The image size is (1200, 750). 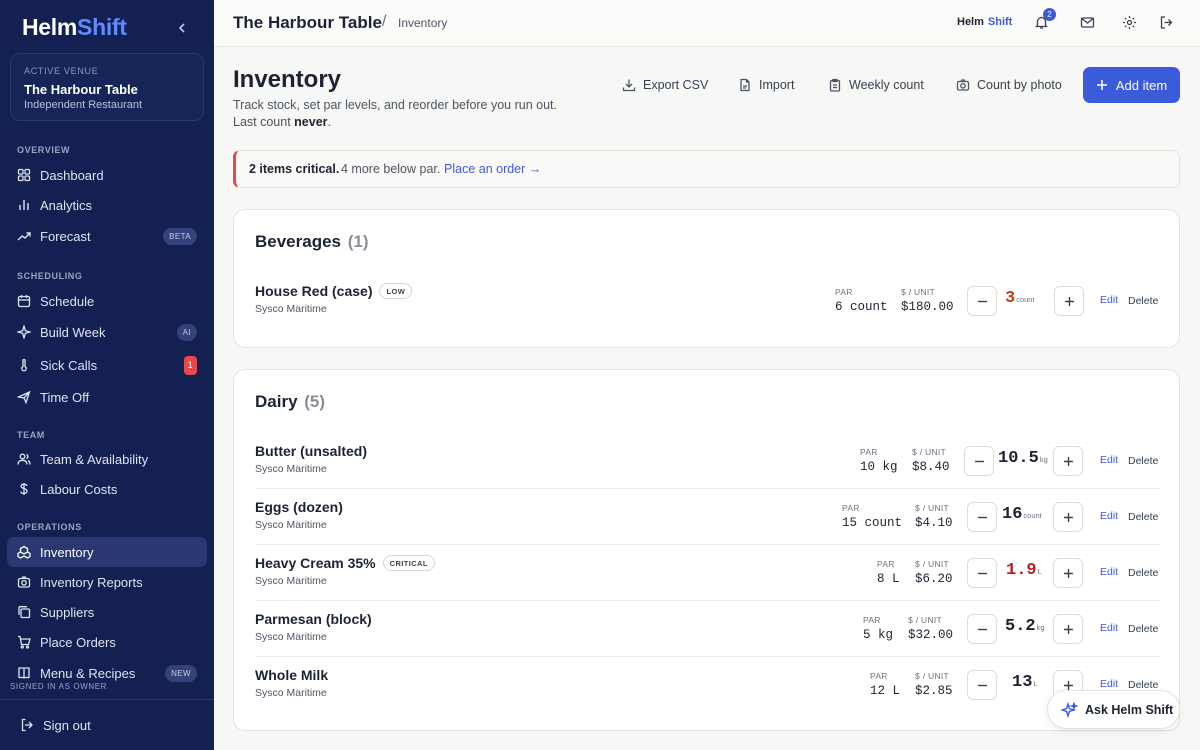 What do you see at coordinates (182, 28) in the screenshot?
I see `chevron-left-icon` at bounding box center [182, 28].